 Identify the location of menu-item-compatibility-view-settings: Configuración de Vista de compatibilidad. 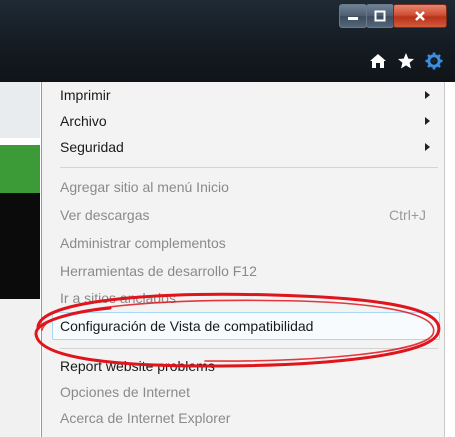
(248, 326).